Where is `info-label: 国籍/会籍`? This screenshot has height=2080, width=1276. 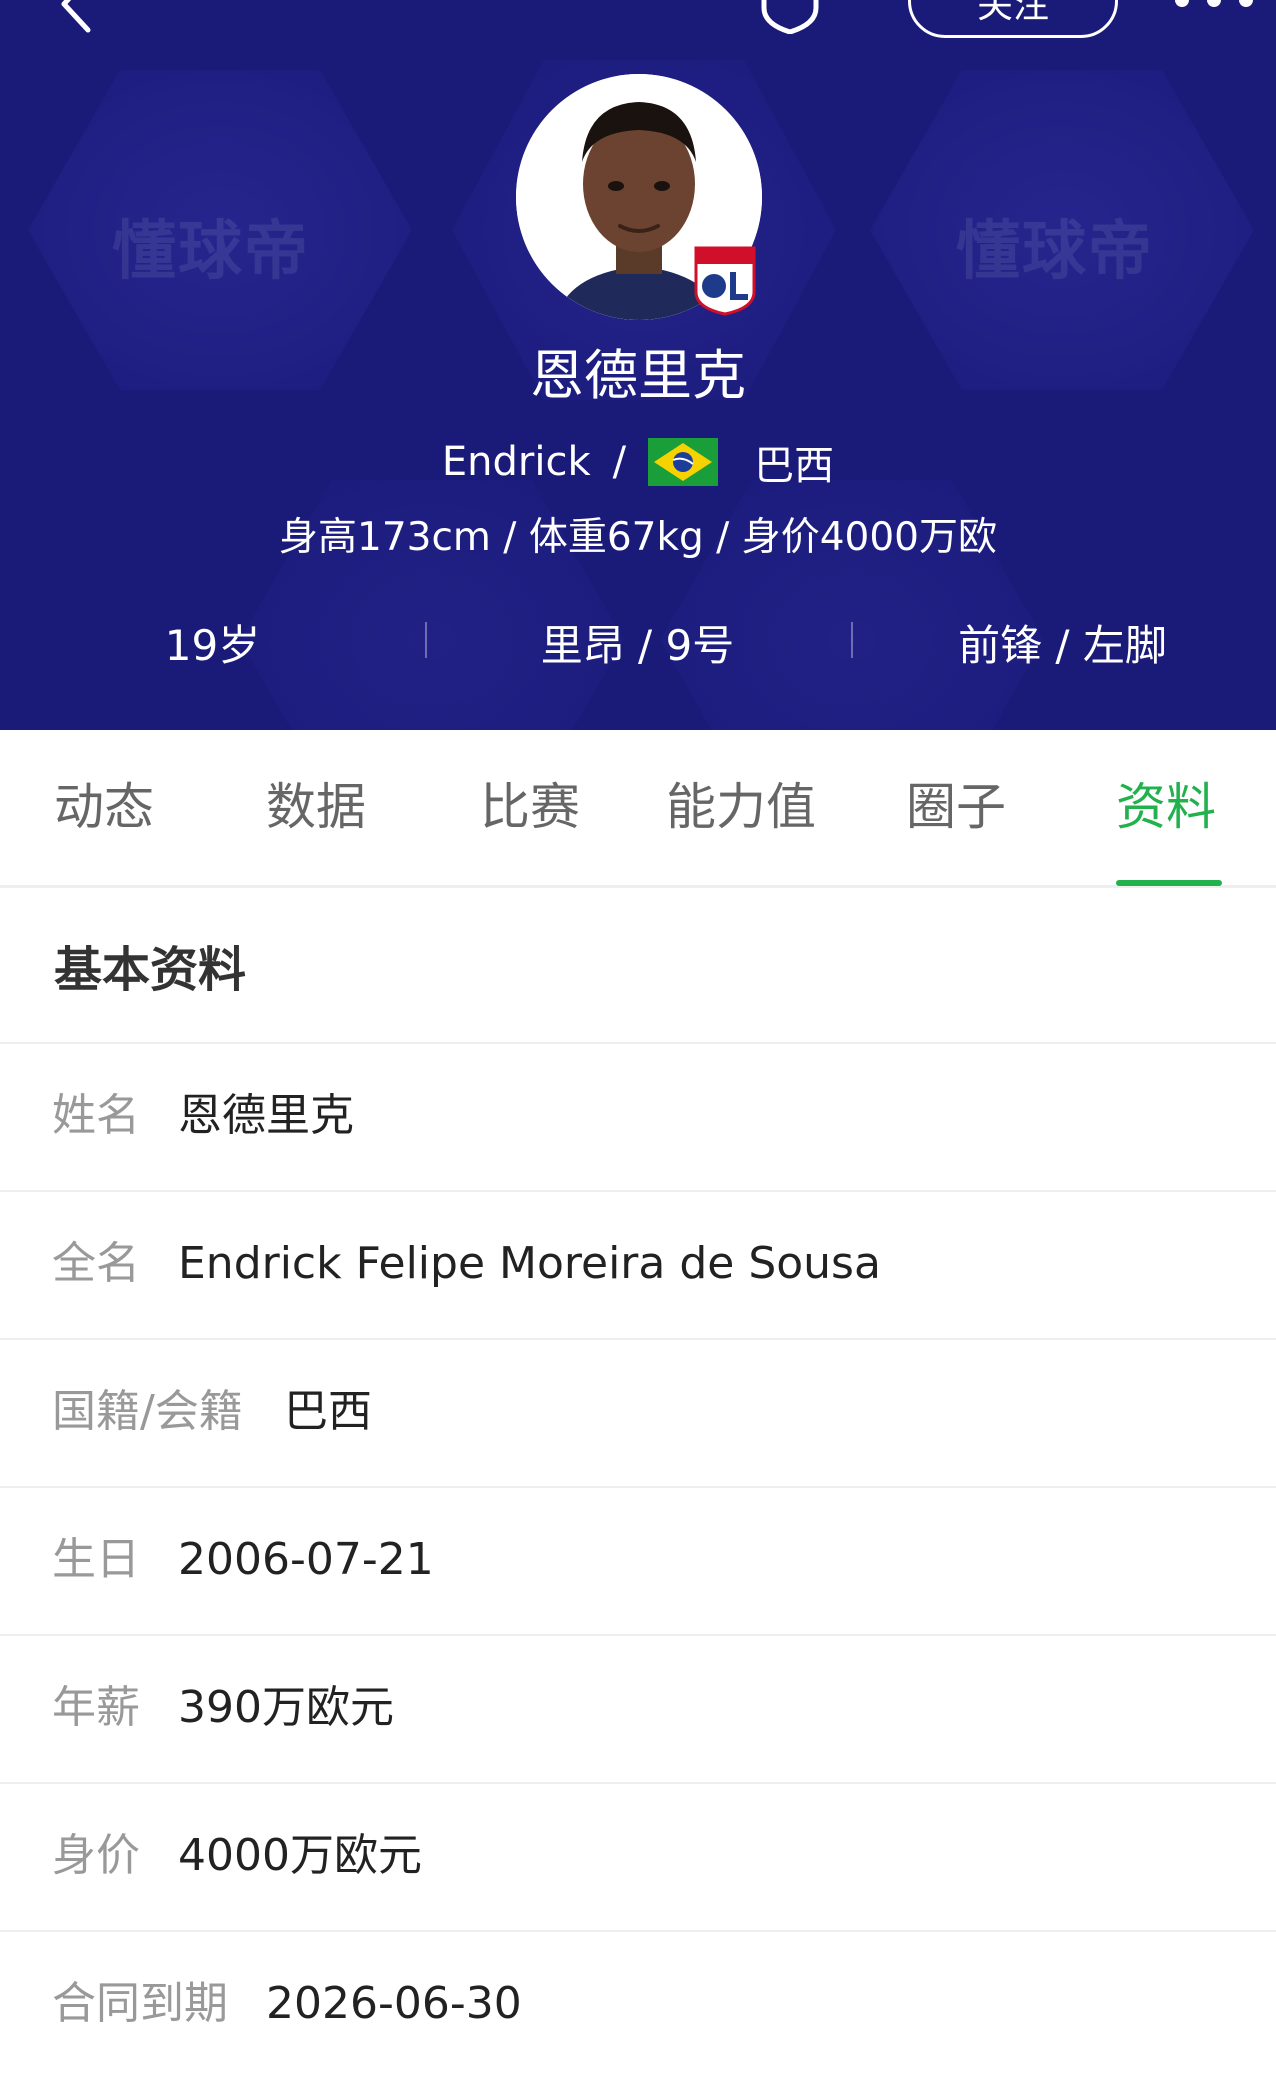
info-label: 国籍/会籍 is located at coordinates (147, 1411).